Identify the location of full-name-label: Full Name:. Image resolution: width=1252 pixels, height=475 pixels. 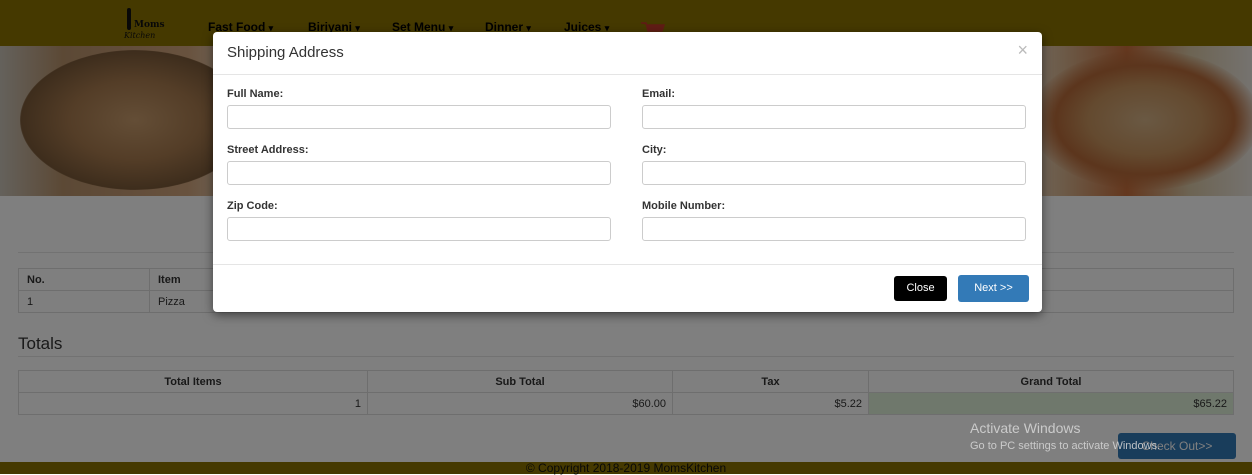
(255, 94).